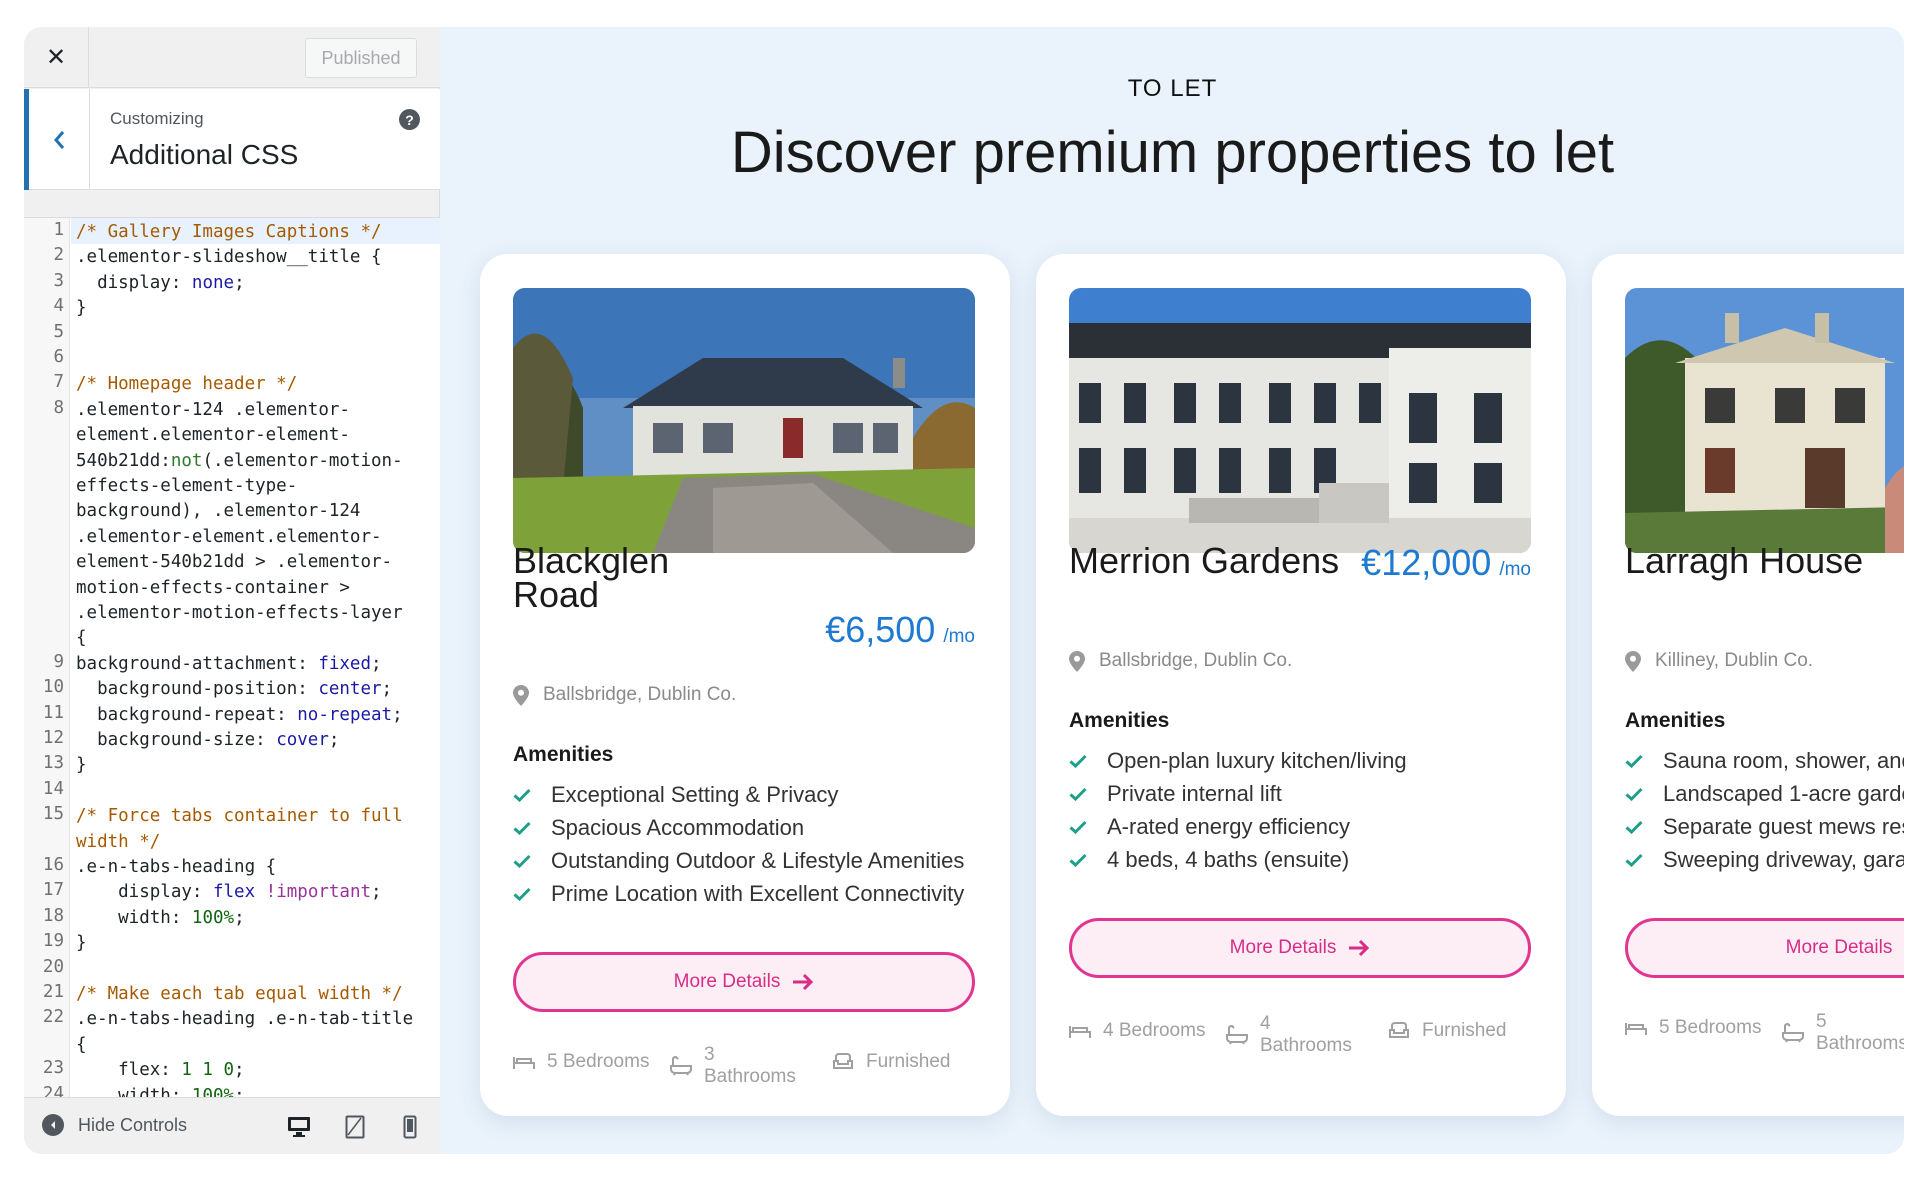 The width and height of the screenshot is (1920, 1179). I want to click on code-text: background-attachment: fixed;, so click(229, 663).